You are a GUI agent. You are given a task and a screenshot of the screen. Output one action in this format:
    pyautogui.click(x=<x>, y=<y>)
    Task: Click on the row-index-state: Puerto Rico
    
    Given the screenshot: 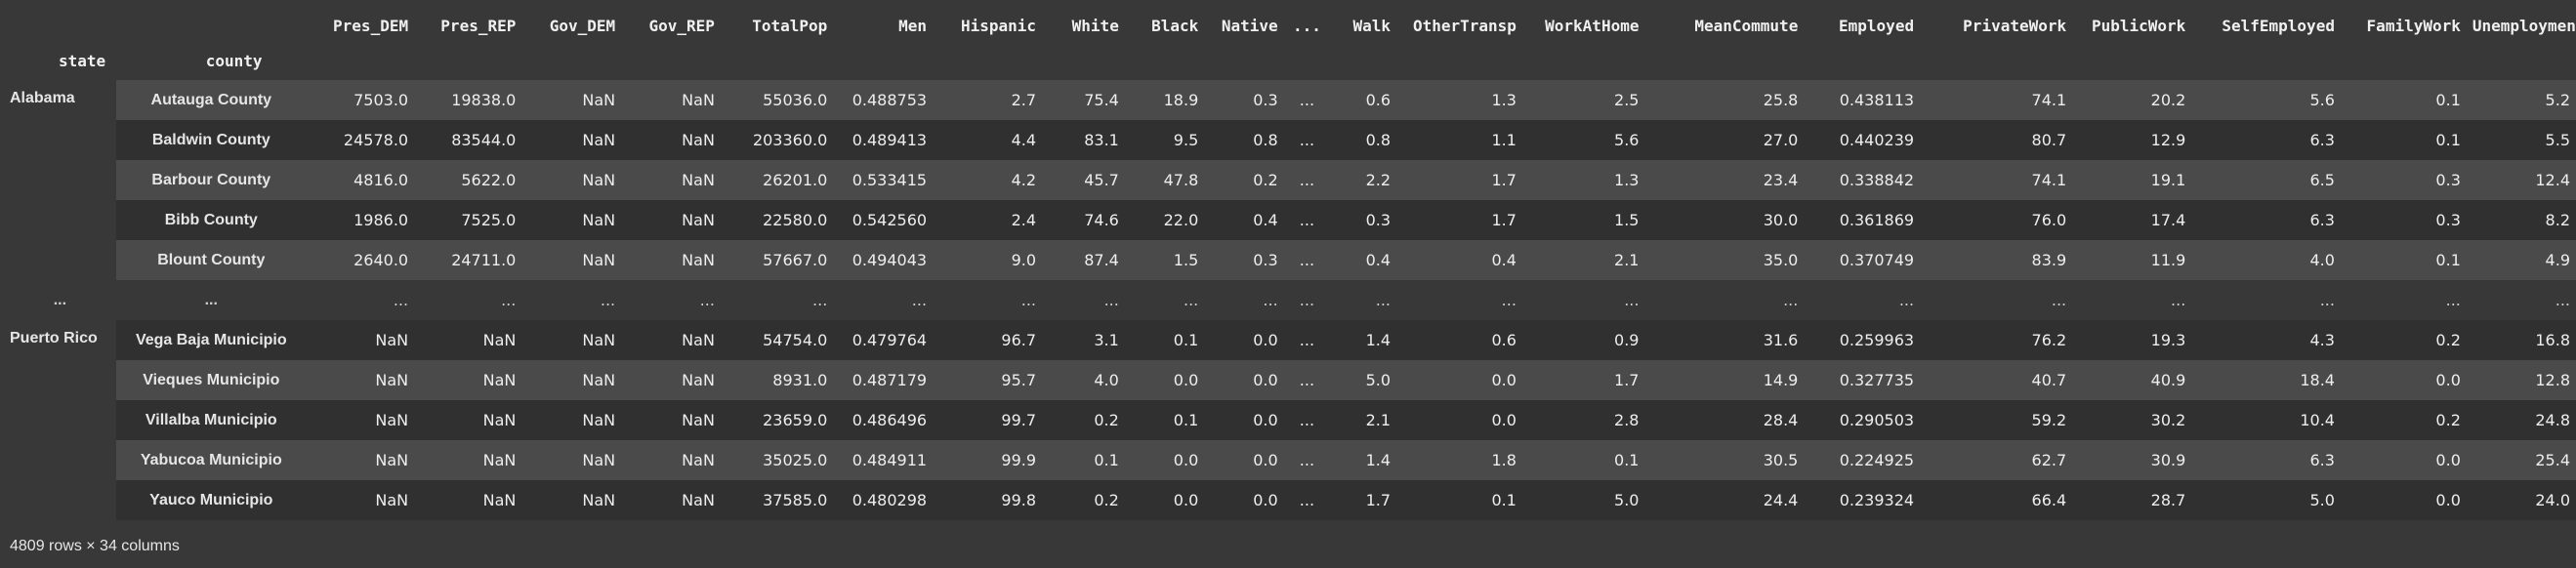 What is the action you would take?
    pyautogui.click(x=58, y=420)
    